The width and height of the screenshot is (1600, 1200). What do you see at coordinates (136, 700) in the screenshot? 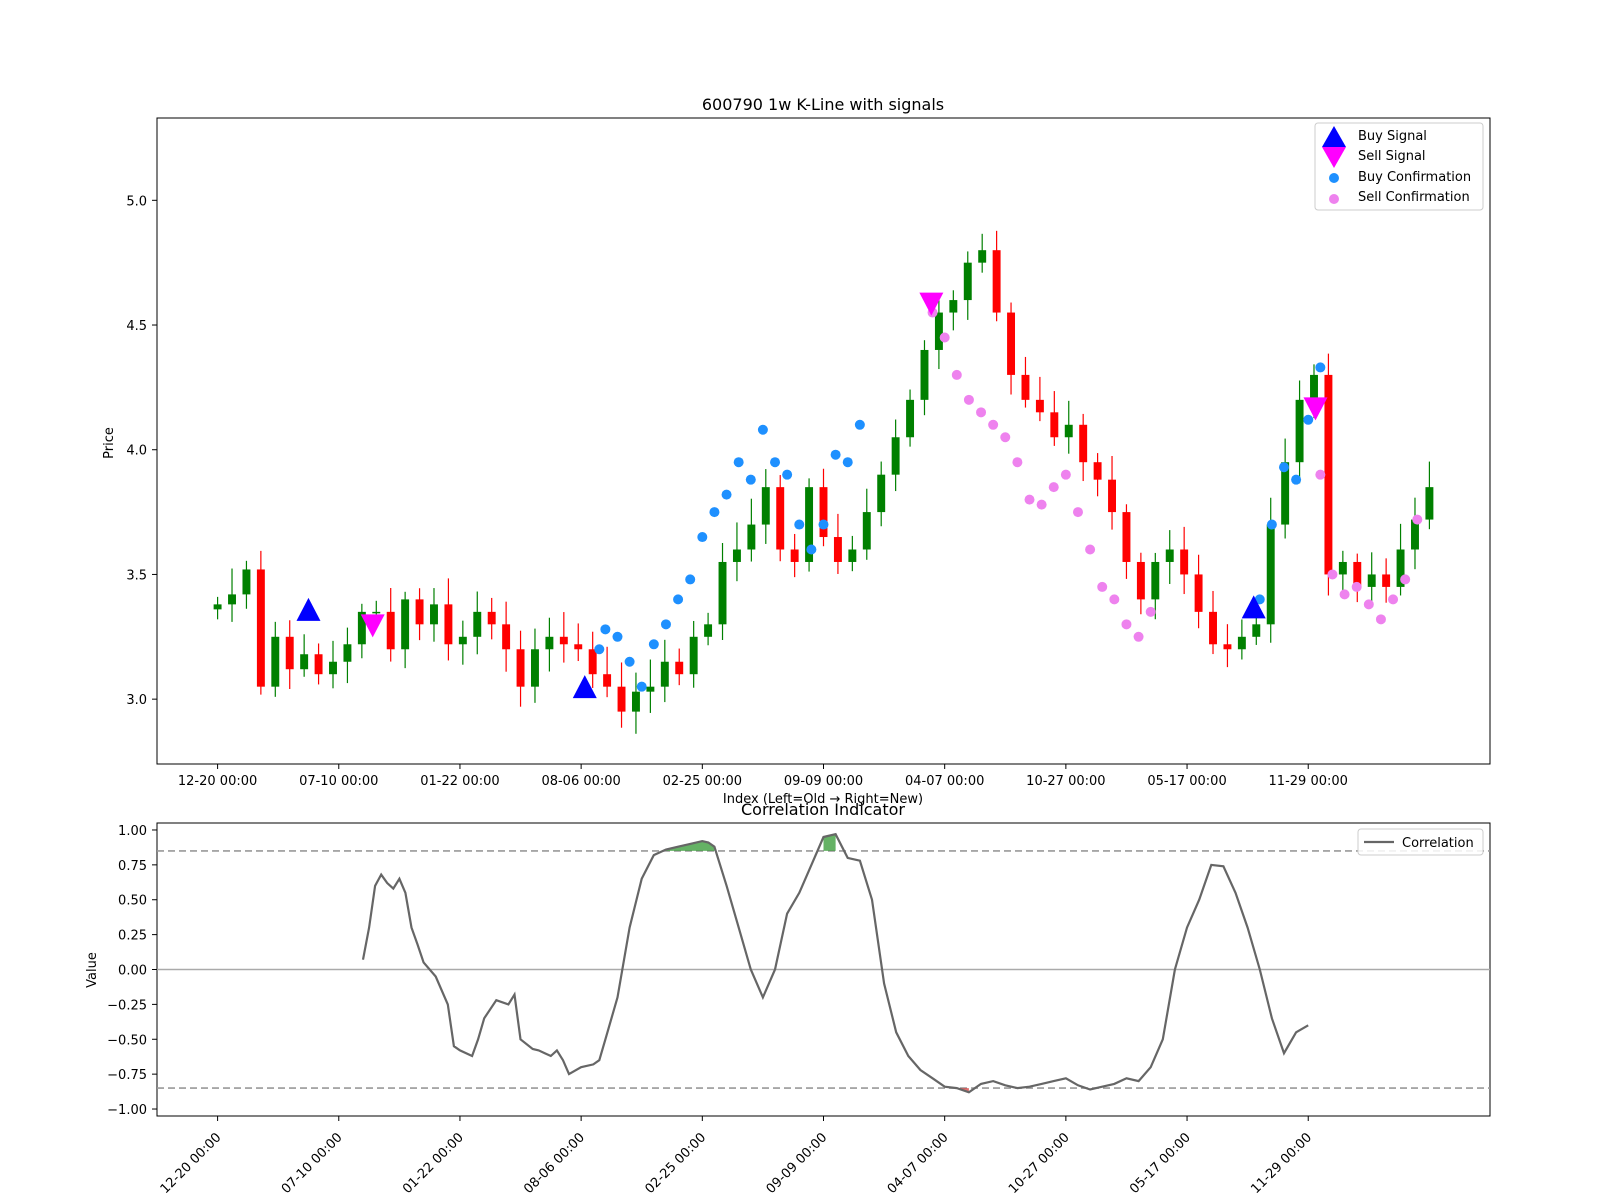
I see `kline-ytick-label: 3.0` at bounding box center [136, 700].